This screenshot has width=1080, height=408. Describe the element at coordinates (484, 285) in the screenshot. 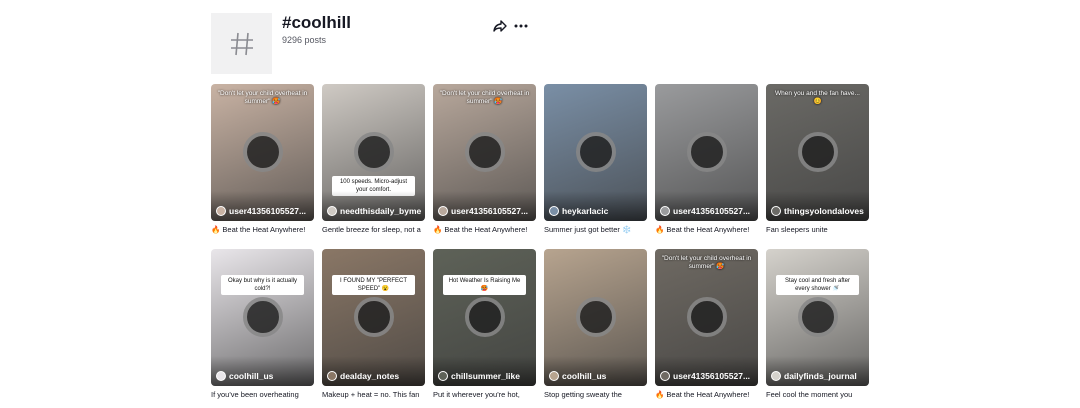

I see `video-overlay-text: Hot Weather Is Raising Me 🥵` at that location.